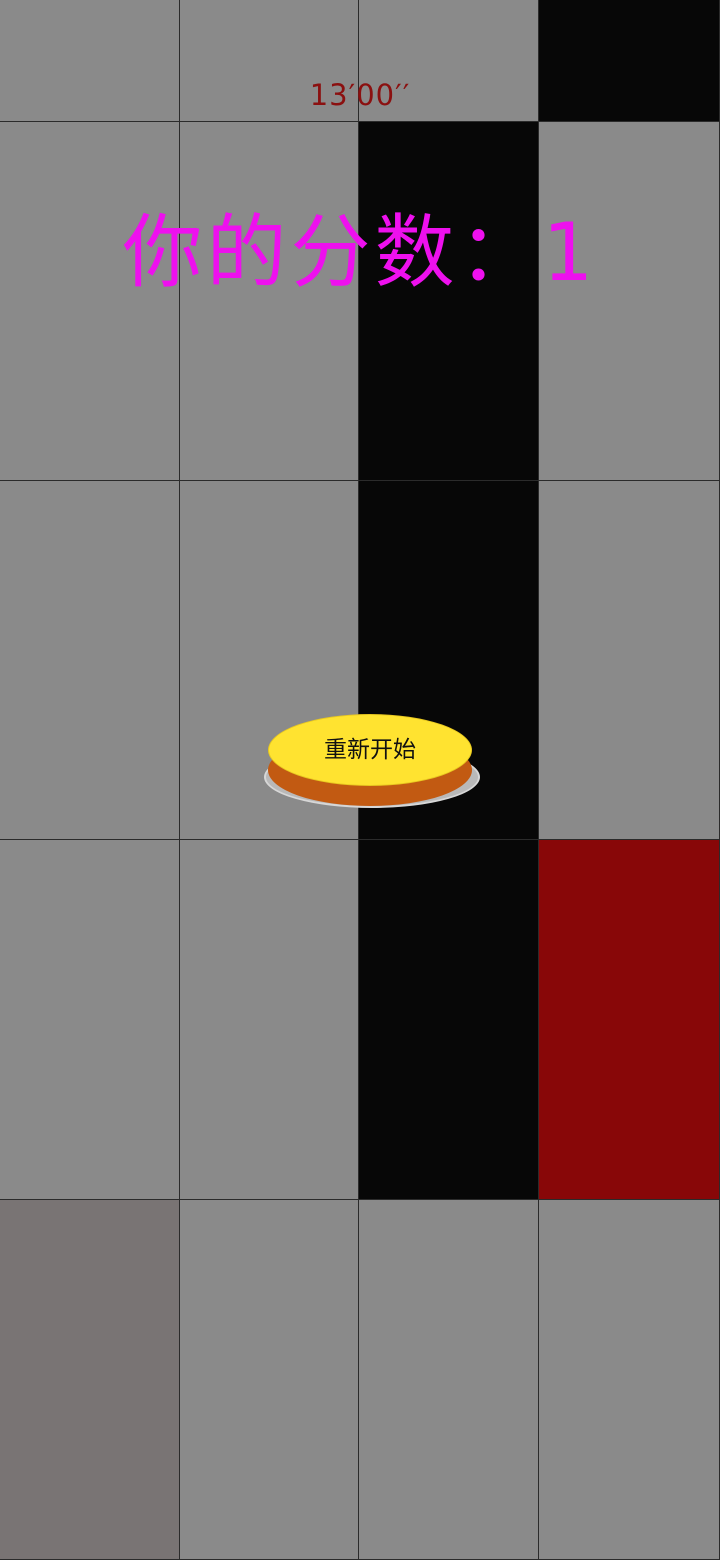  What do you see at coordinates (370, 750) in the screenshot?
I see `restart-button` at bounding box center [370, 750].